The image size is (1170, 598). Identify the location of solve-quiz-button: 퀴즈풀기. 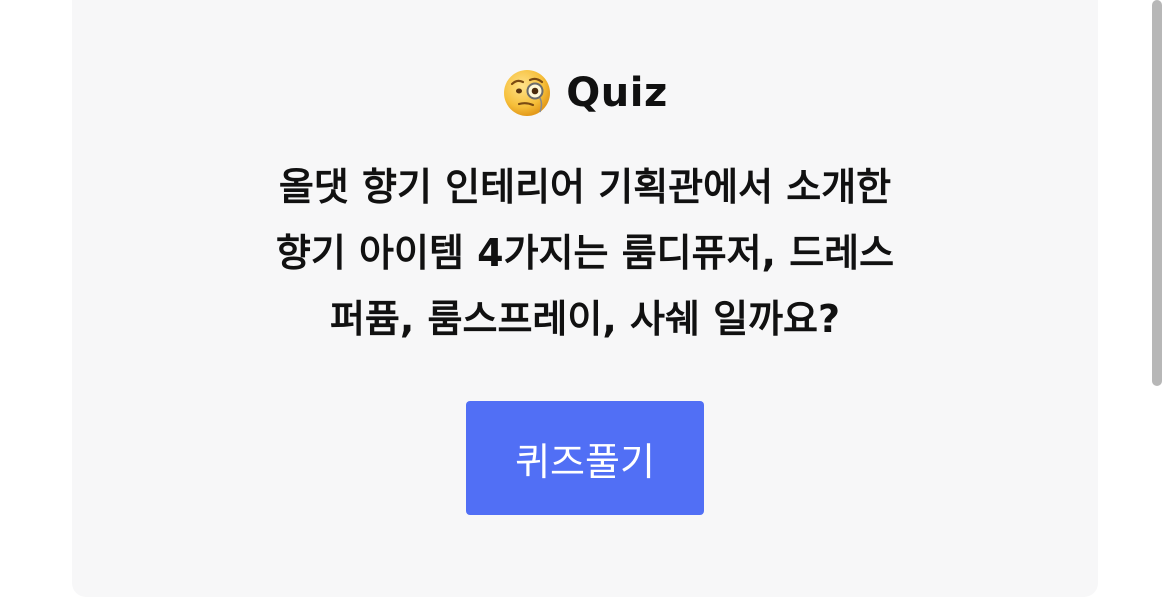
(585, 458).